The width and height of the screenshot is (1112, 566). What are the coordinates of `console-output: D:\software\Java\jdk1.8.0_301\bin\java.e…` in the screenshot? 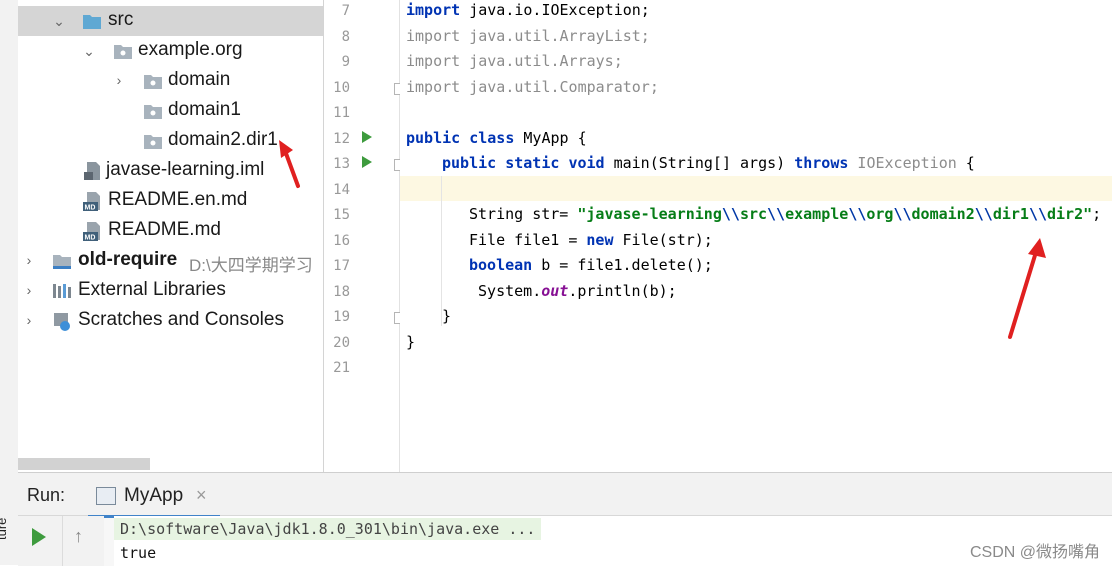 It's located at (613, 541).